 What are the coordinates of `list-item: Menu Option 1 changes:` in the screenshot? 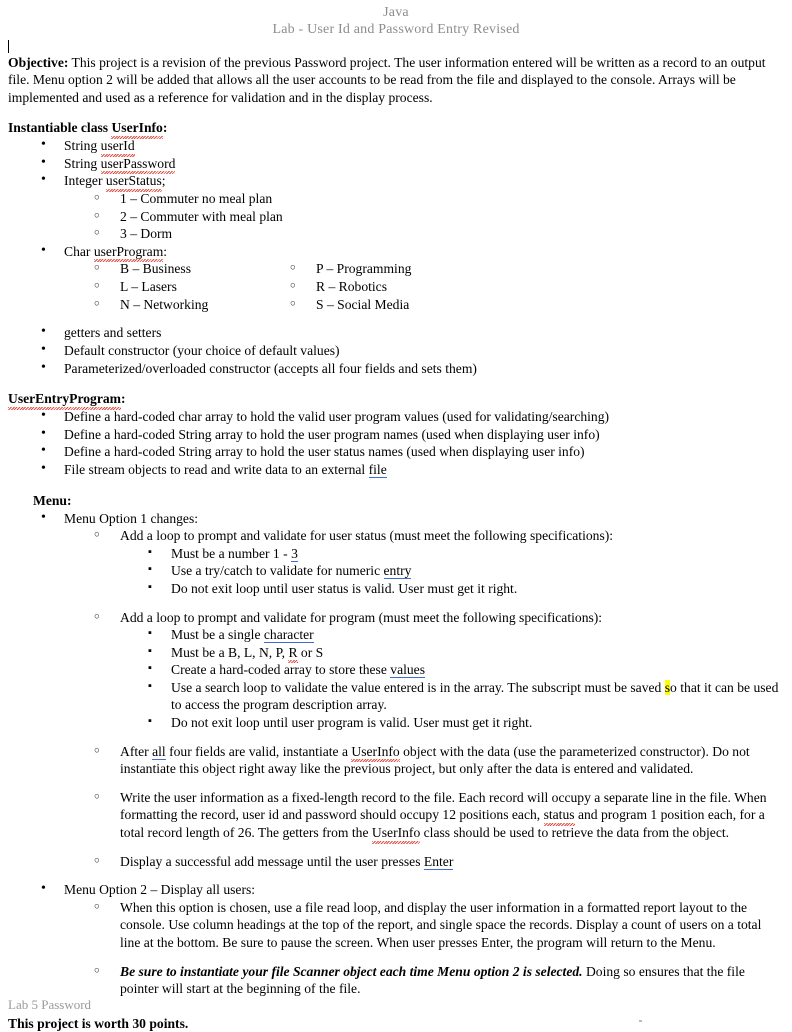 It's located at (394, 518).